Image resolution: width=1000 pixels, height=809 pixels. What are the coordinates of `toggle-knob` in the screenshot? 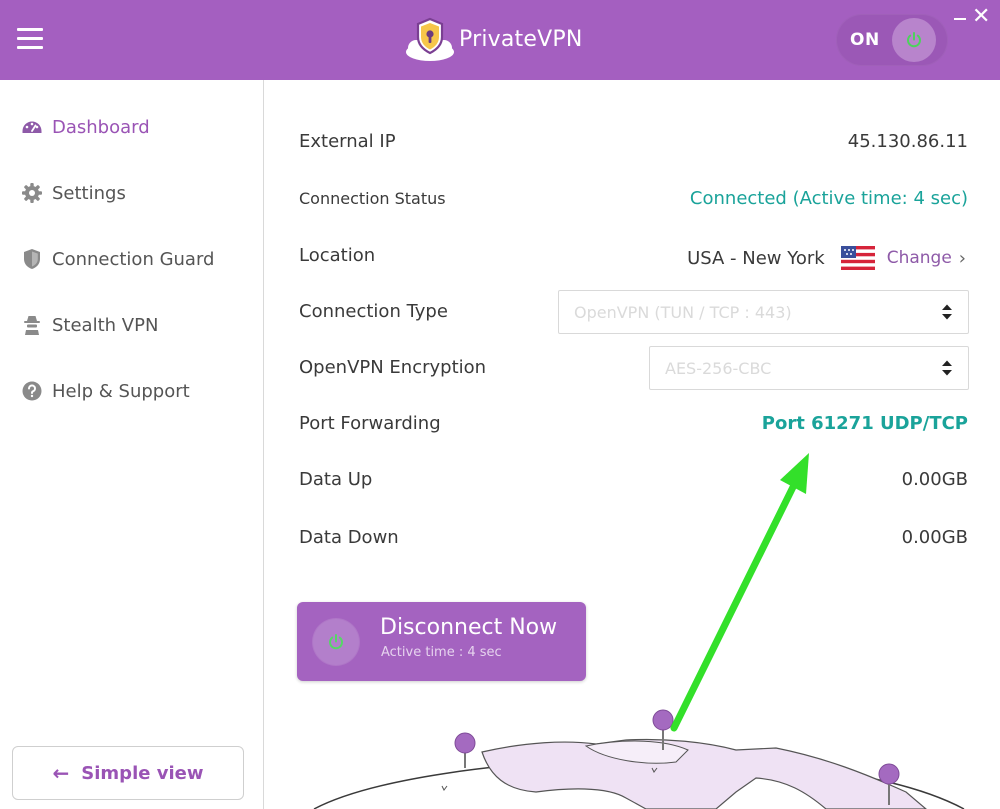 It's located at (914, 40).